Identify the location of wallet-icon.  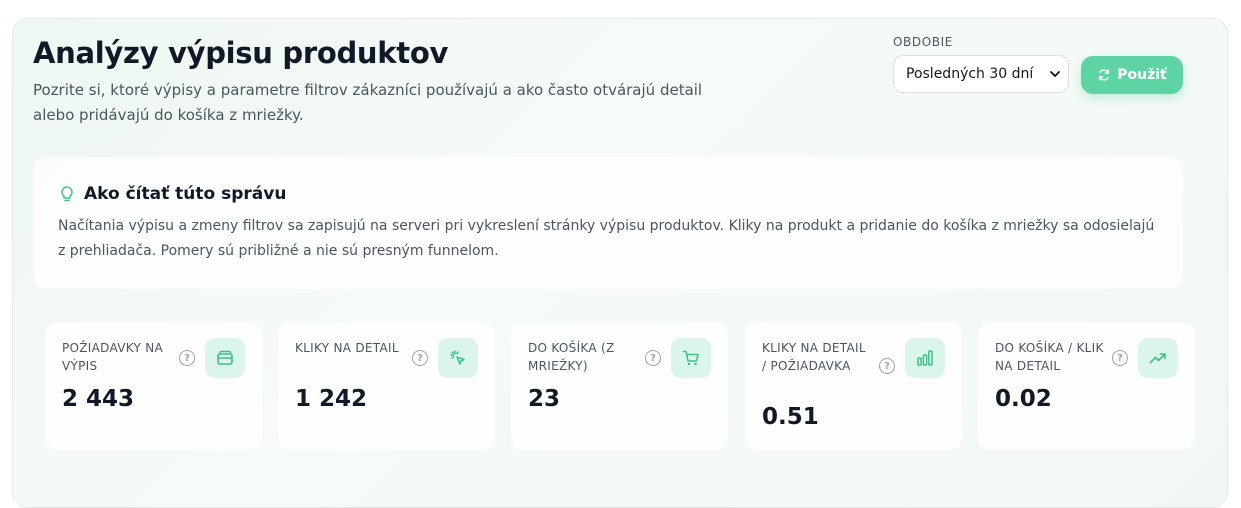
(225, 357).